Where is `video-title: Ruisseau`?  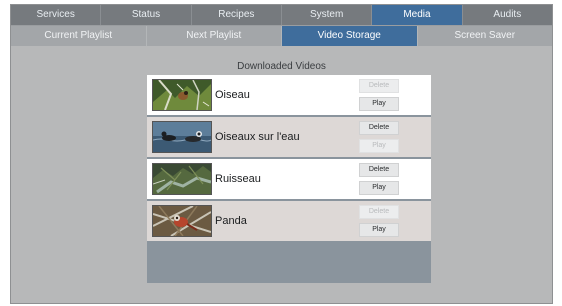
video-title: Ruisseau is located at coordinates (238, 179).